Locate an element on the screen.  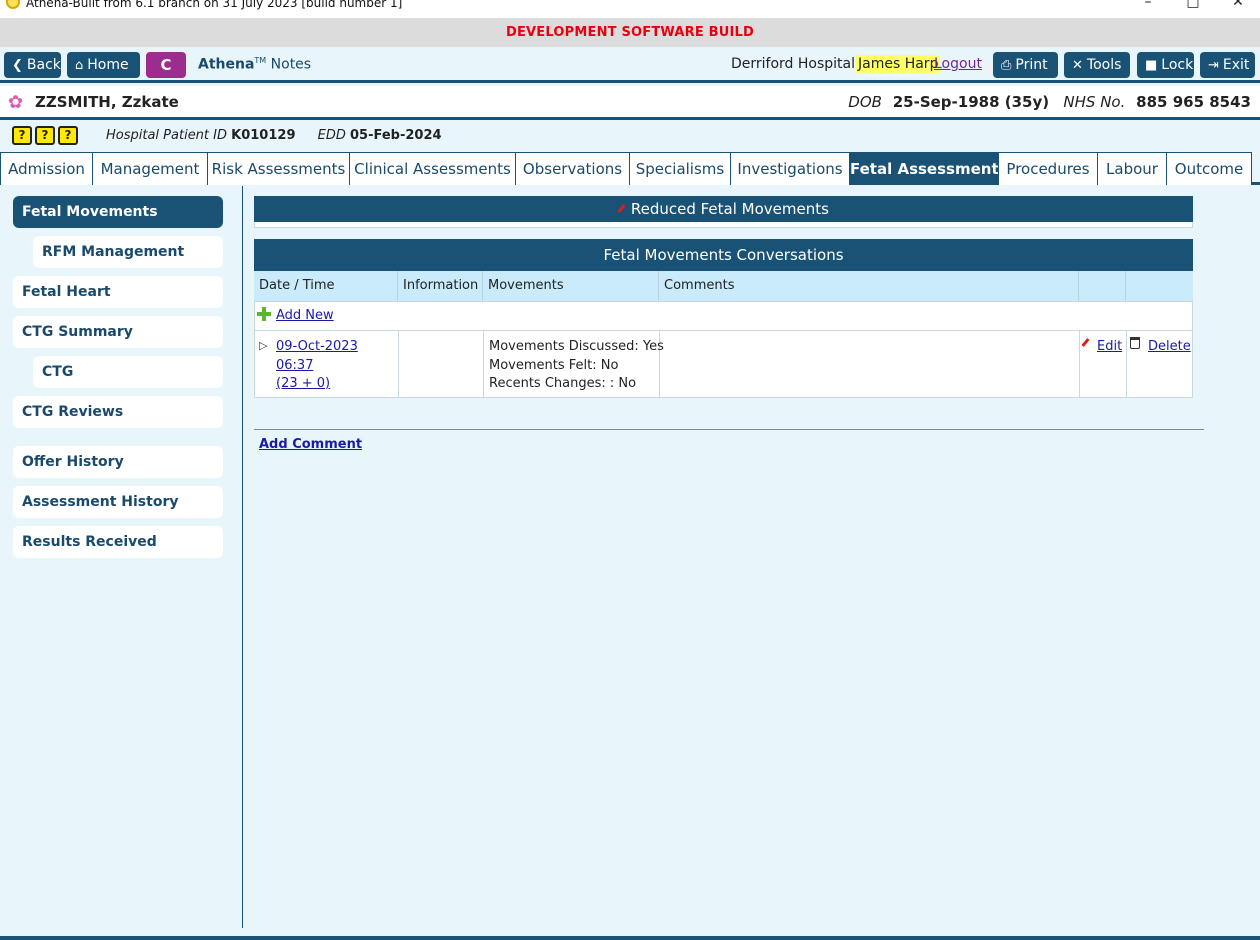
cell-information is located at coordinates (441, 364).